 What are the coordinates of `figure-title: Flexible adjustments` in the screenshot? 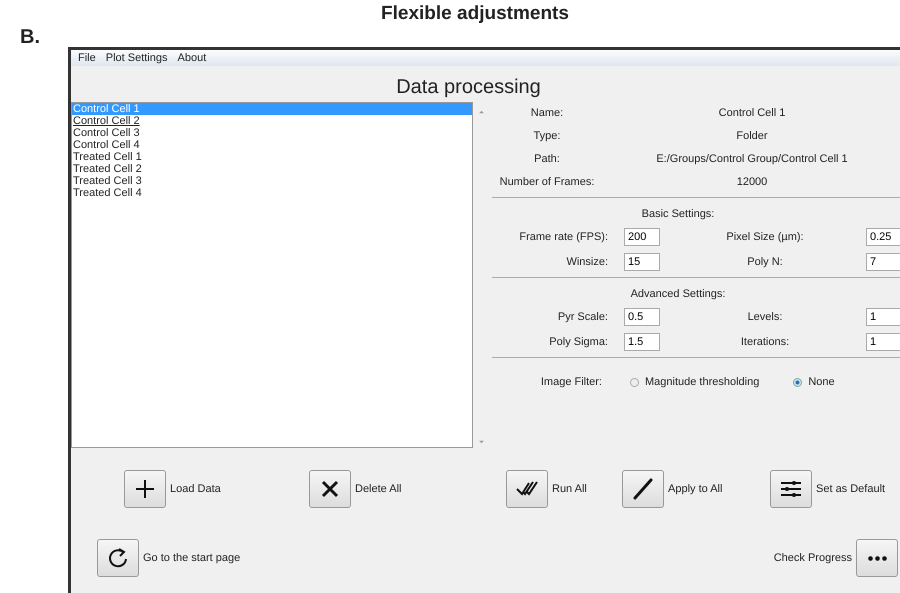 It's located at (475, 14).